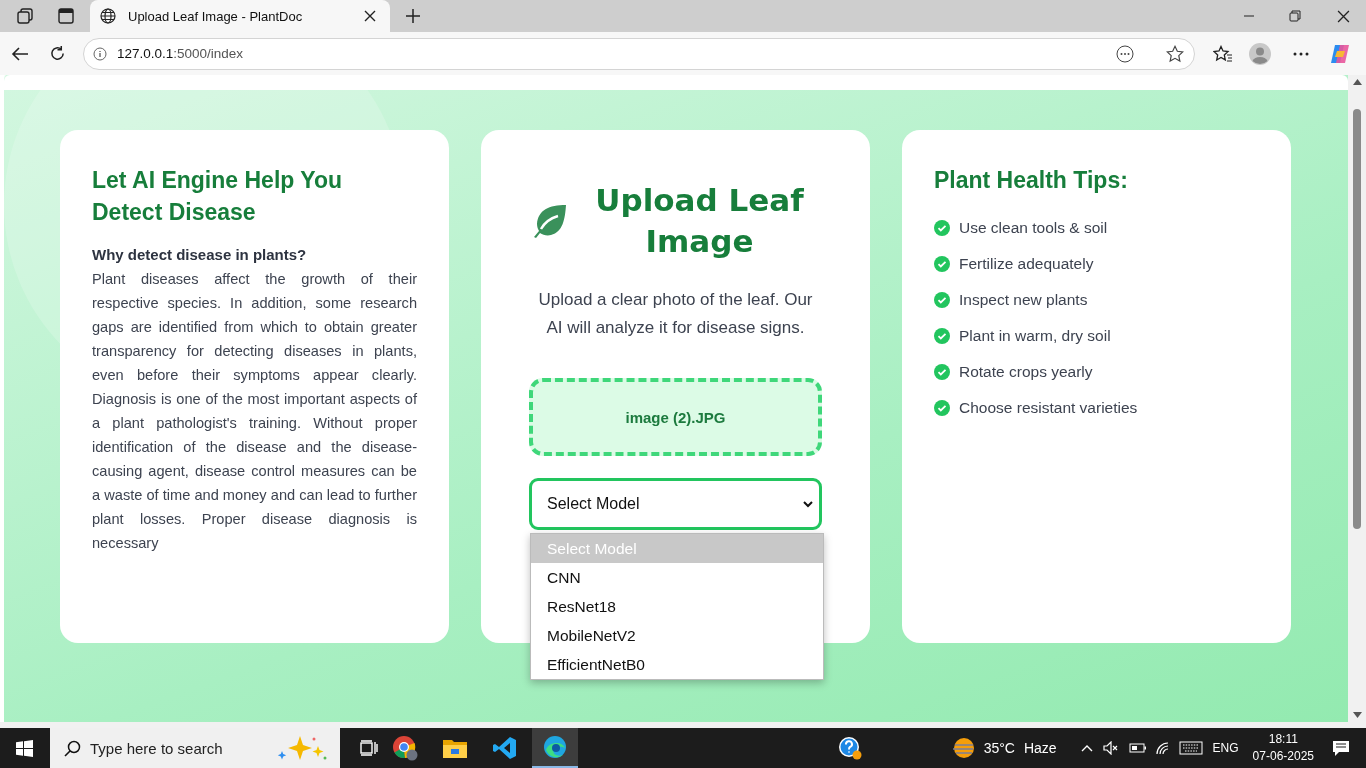 The height and width of the screenshot is (768, 1366). I want to click on restore-icon, so click(1295, 16).